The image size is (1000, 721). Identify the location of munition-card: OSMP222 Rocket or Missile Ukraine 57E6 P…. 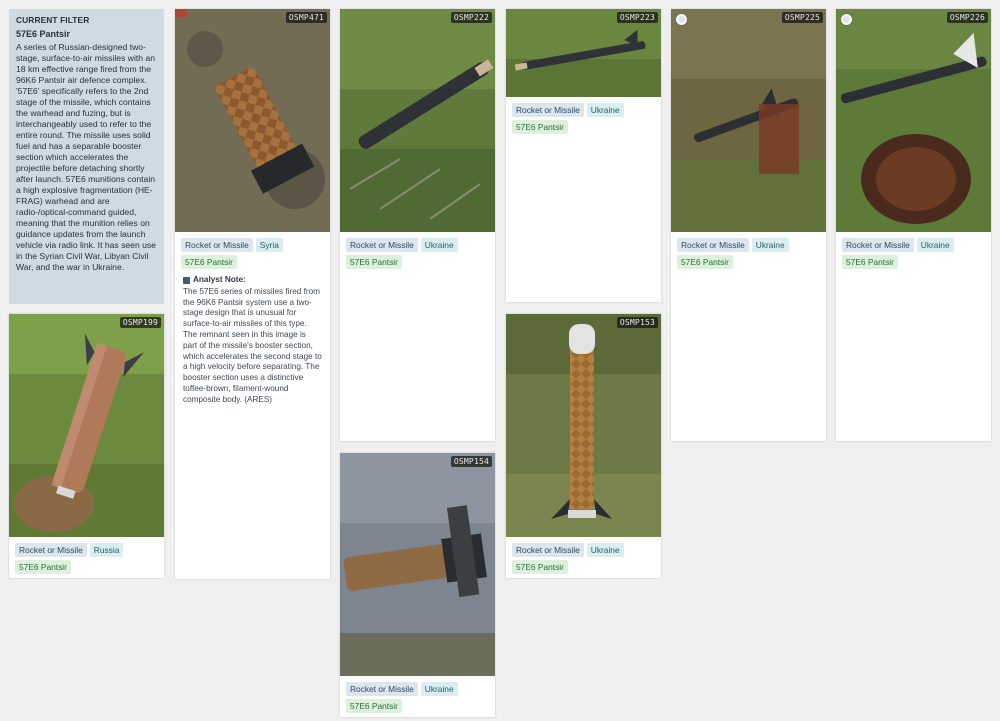
(417, 225).